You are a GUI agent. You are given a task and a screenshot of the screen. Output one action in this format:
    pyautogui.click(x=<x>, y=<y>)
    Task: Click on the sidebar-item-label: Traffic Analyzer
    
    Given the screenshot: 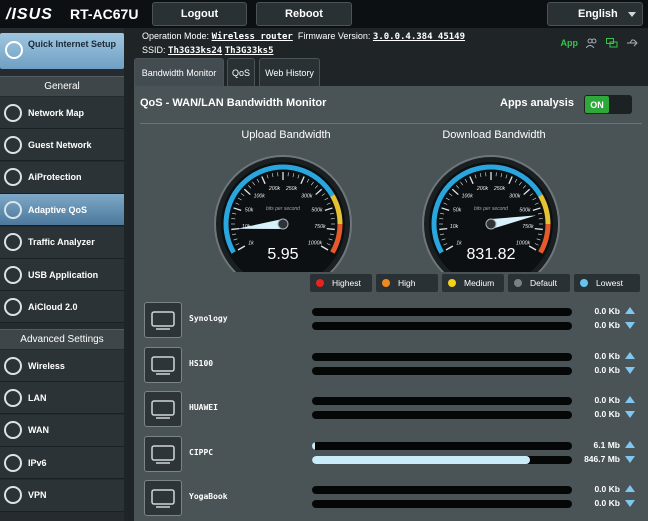 What is the action you would take?
    pyautogui.click(x=61, y=242)
    